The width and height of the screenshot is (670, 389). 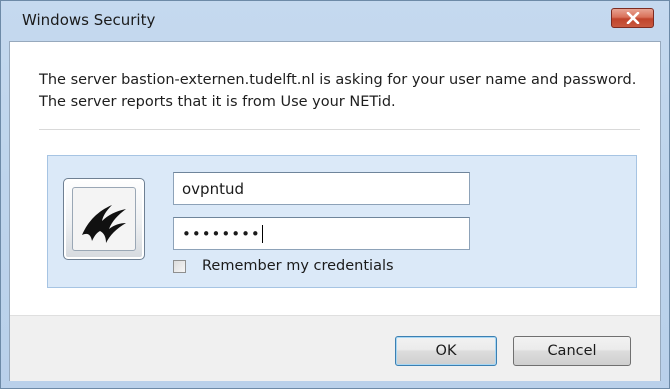 I want to click on cancel-button: Cancel, so click(x=572, y=351).